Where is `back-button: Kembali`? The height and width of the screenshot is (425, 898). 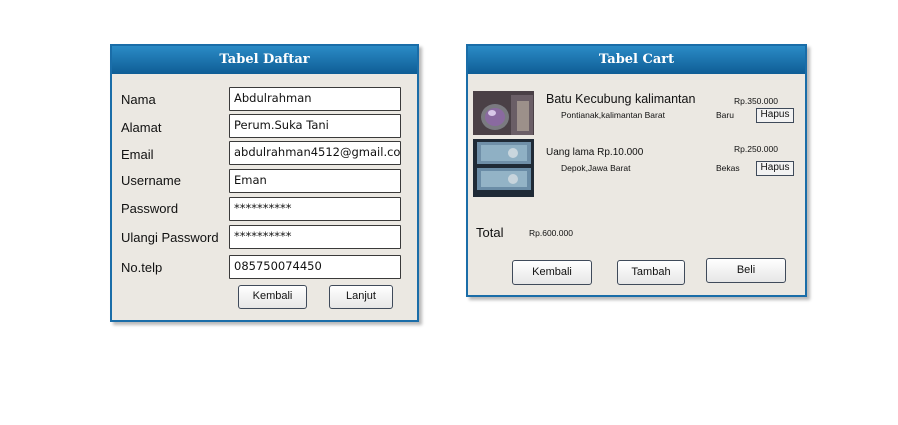
back-button: Kembali is located at coordinates (272, 297).